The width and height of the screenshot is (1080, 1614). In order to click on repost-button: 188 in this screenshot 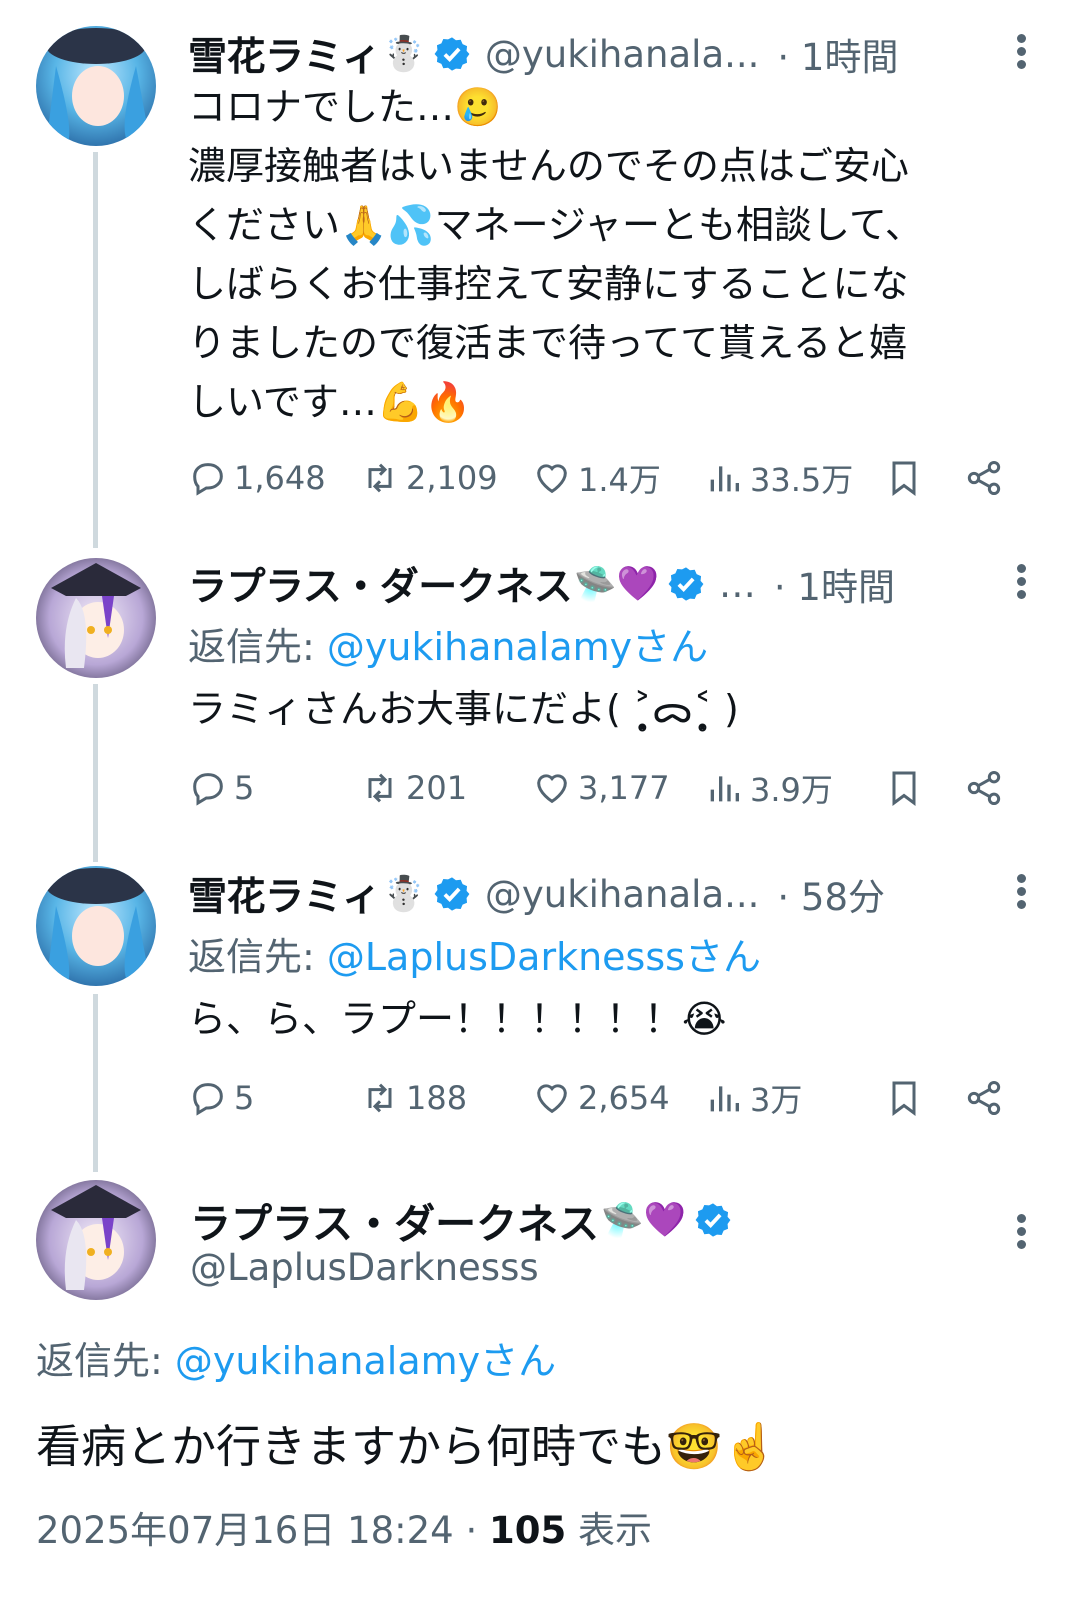, I will do `click(446, 1098)`.